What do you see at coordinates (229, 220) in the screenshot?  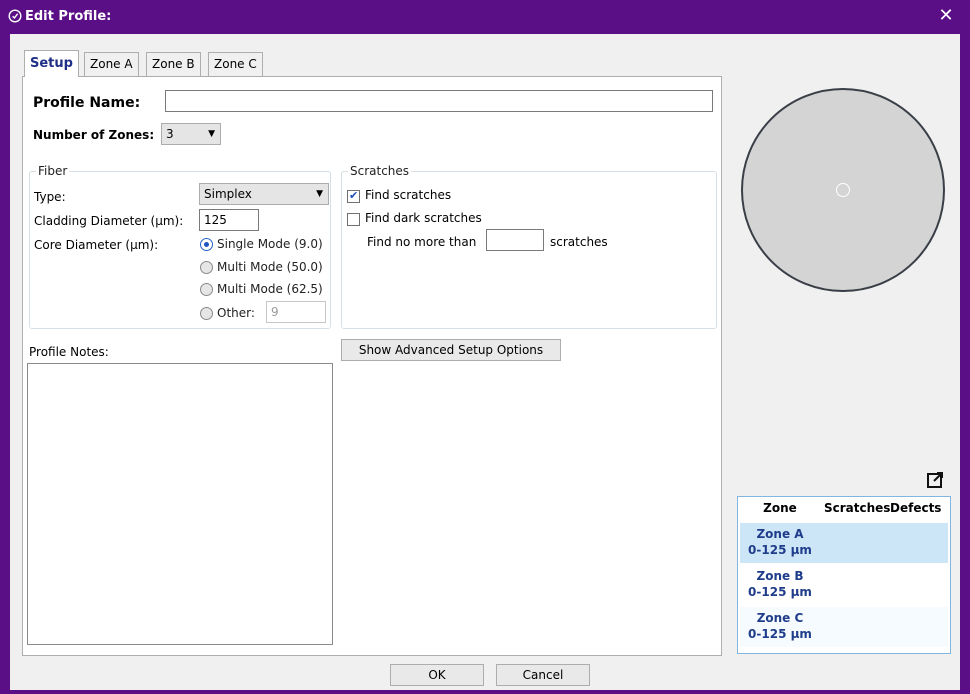 I see `cladding-diameter-input: 125` at bounding box center [229, 220].